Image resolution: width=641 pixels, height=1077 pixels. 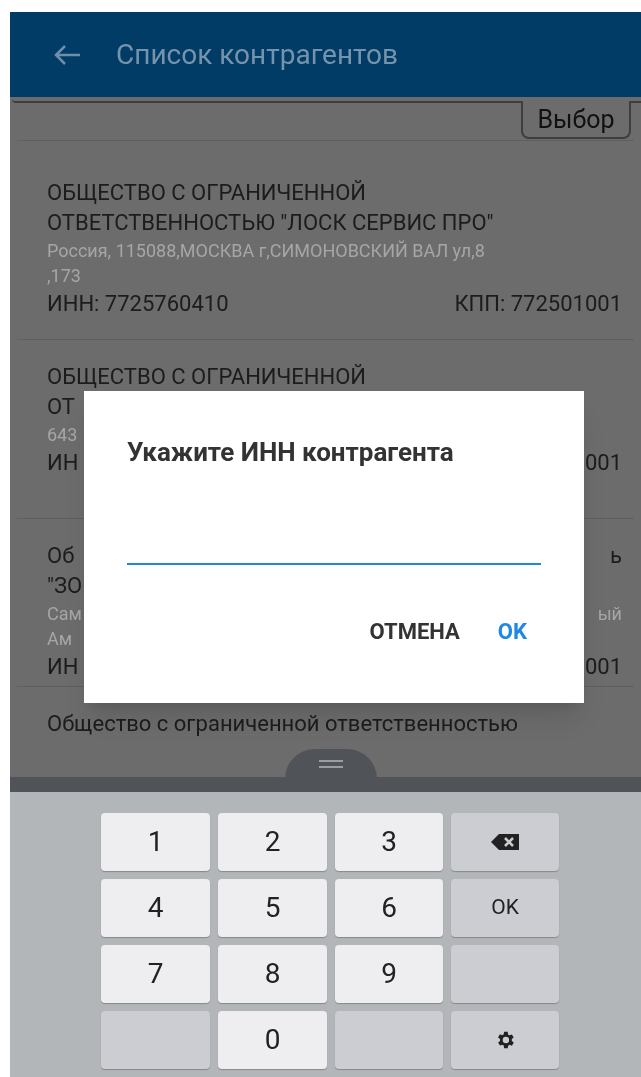 I want to click on company-address: ,173, so click(x=64, y=276).